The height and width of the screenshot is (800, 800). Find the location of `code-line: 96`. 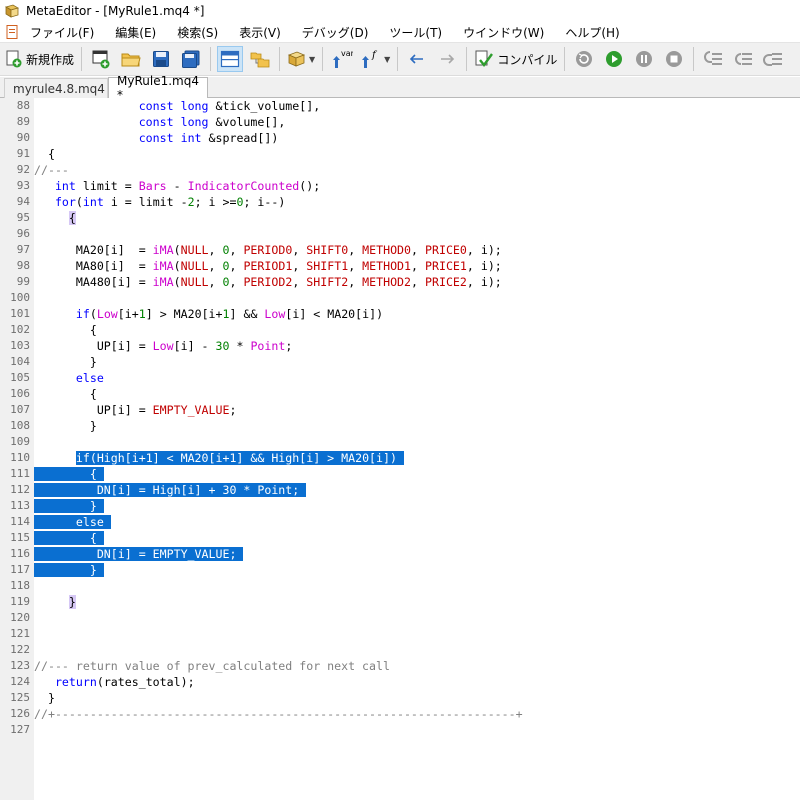

code-line: 96 is located at coordinates (400, 234).